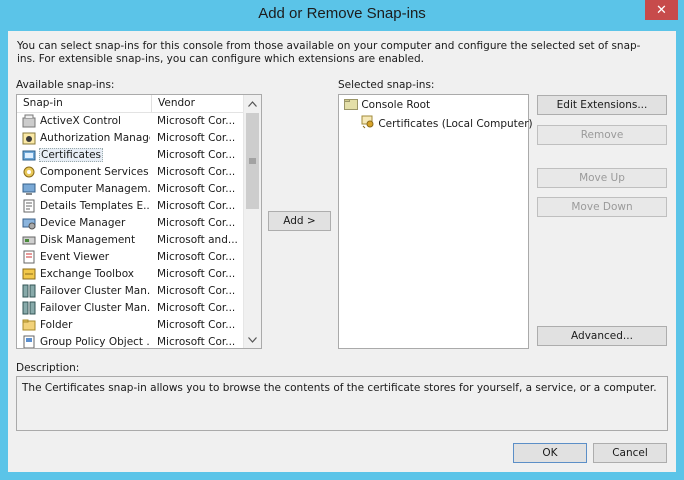  I want to click on window-title: Add or Remove Snap-ins, so click(342, 13).